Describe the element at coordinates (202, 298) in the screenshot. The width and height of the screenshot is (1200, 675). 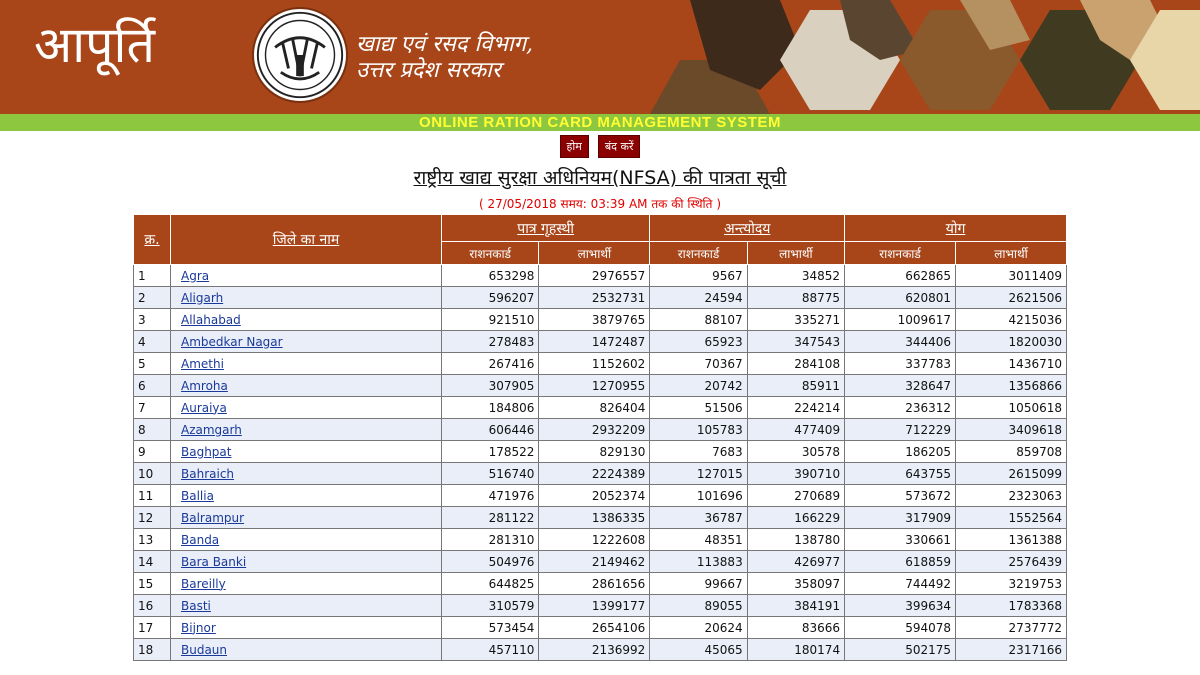
I see `district-link: Aligarh` at that location.